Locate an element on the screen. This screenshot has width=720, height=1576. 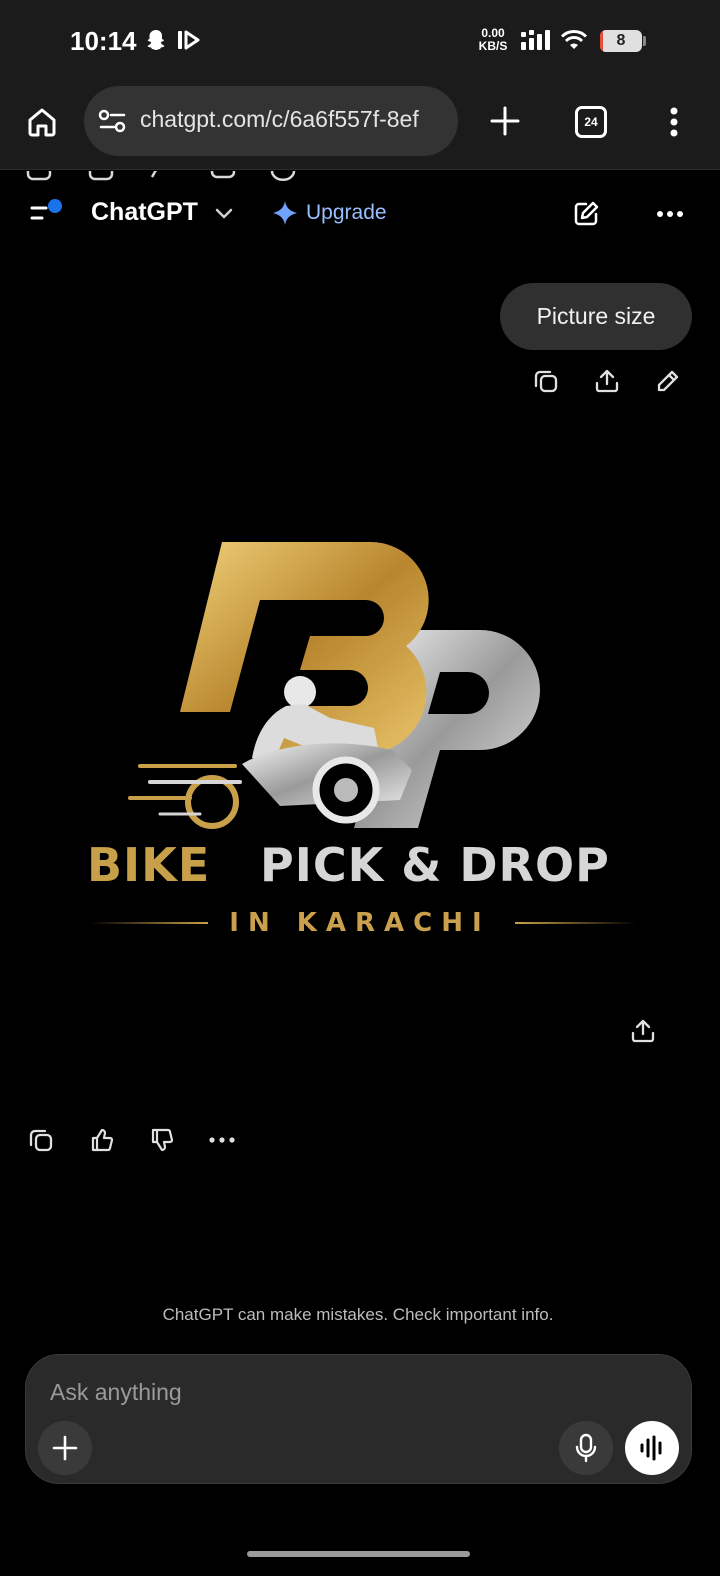
microphone-icon is located at coordinates (586, 1448).